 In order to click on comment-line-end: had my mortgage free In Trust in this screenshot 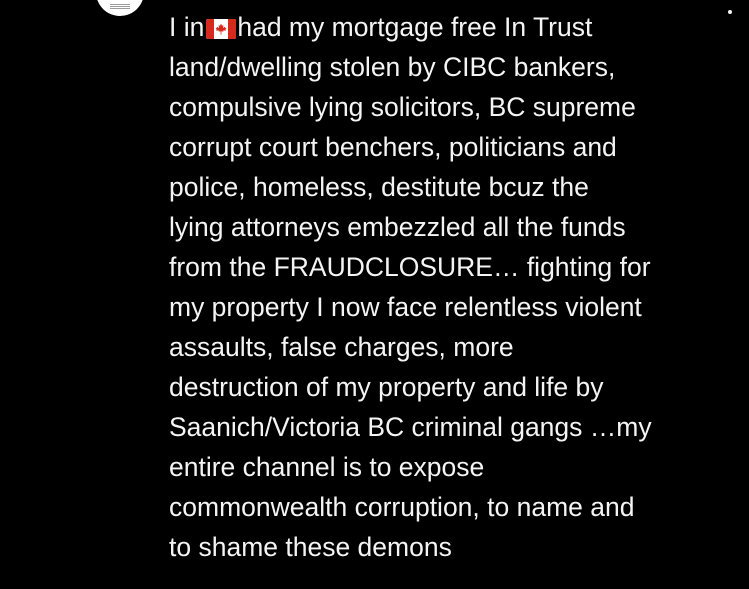, I will do `click(415, 27)`.